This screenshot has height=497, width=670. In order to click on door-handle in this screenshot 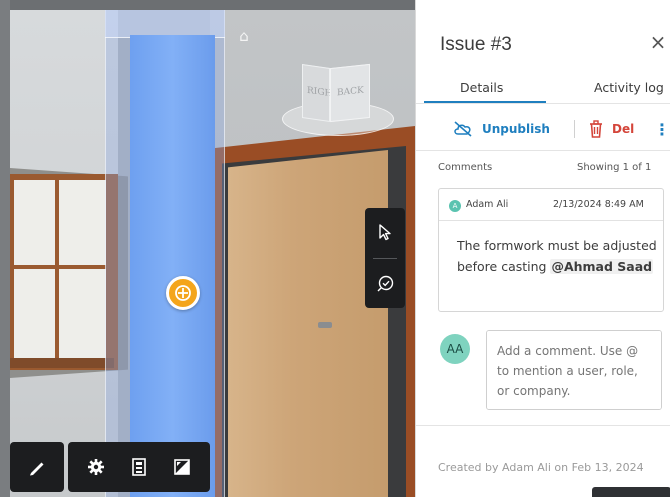, I will do `click(325, 325)`.